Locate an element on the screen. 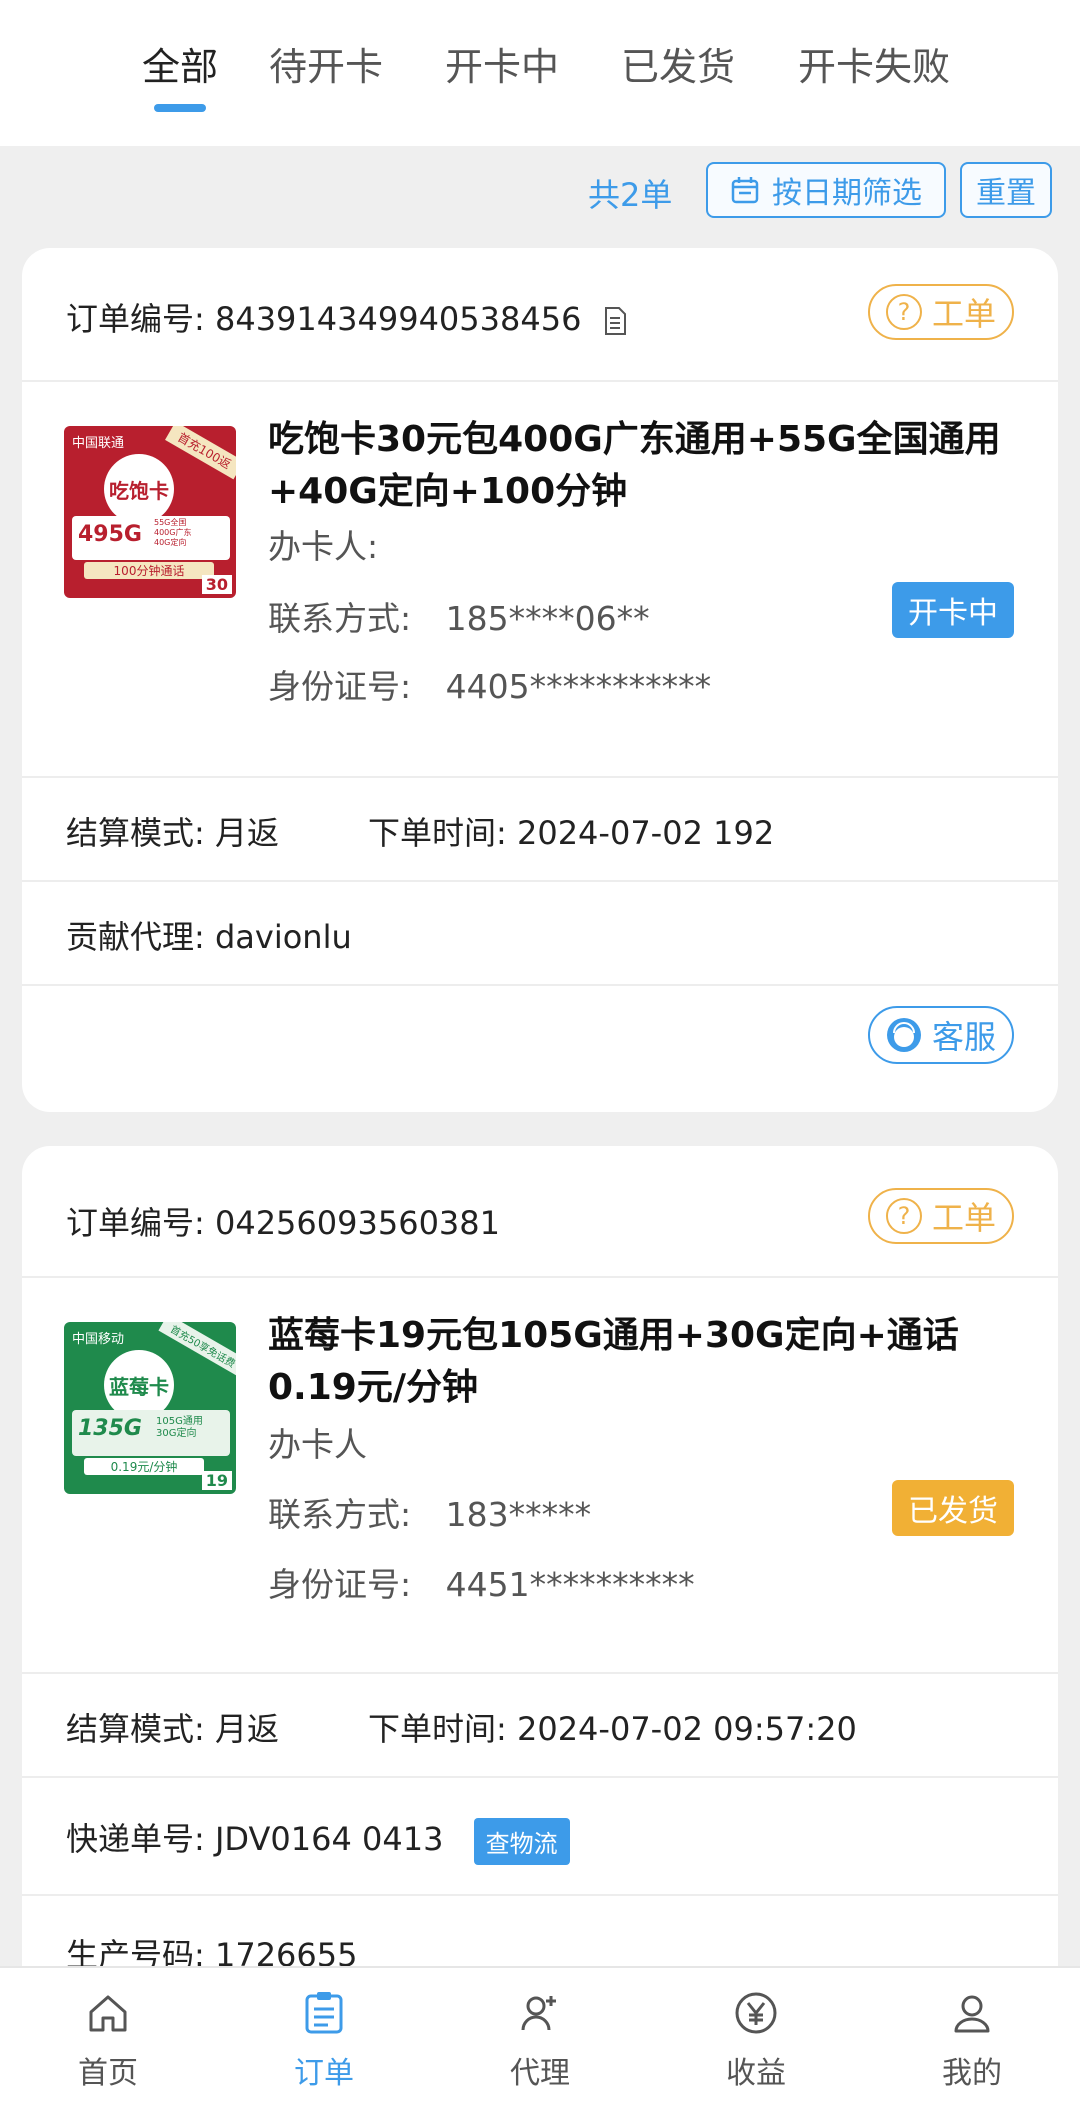 The width and height of the screenshot is (1080, 2126). reset-button: 重置 is located at coordinates (1006, 190).